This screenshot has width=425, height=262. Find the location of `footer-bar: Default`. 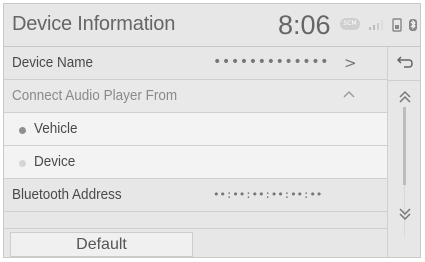

footer-bar: Default is located at coordinates (195, 242).